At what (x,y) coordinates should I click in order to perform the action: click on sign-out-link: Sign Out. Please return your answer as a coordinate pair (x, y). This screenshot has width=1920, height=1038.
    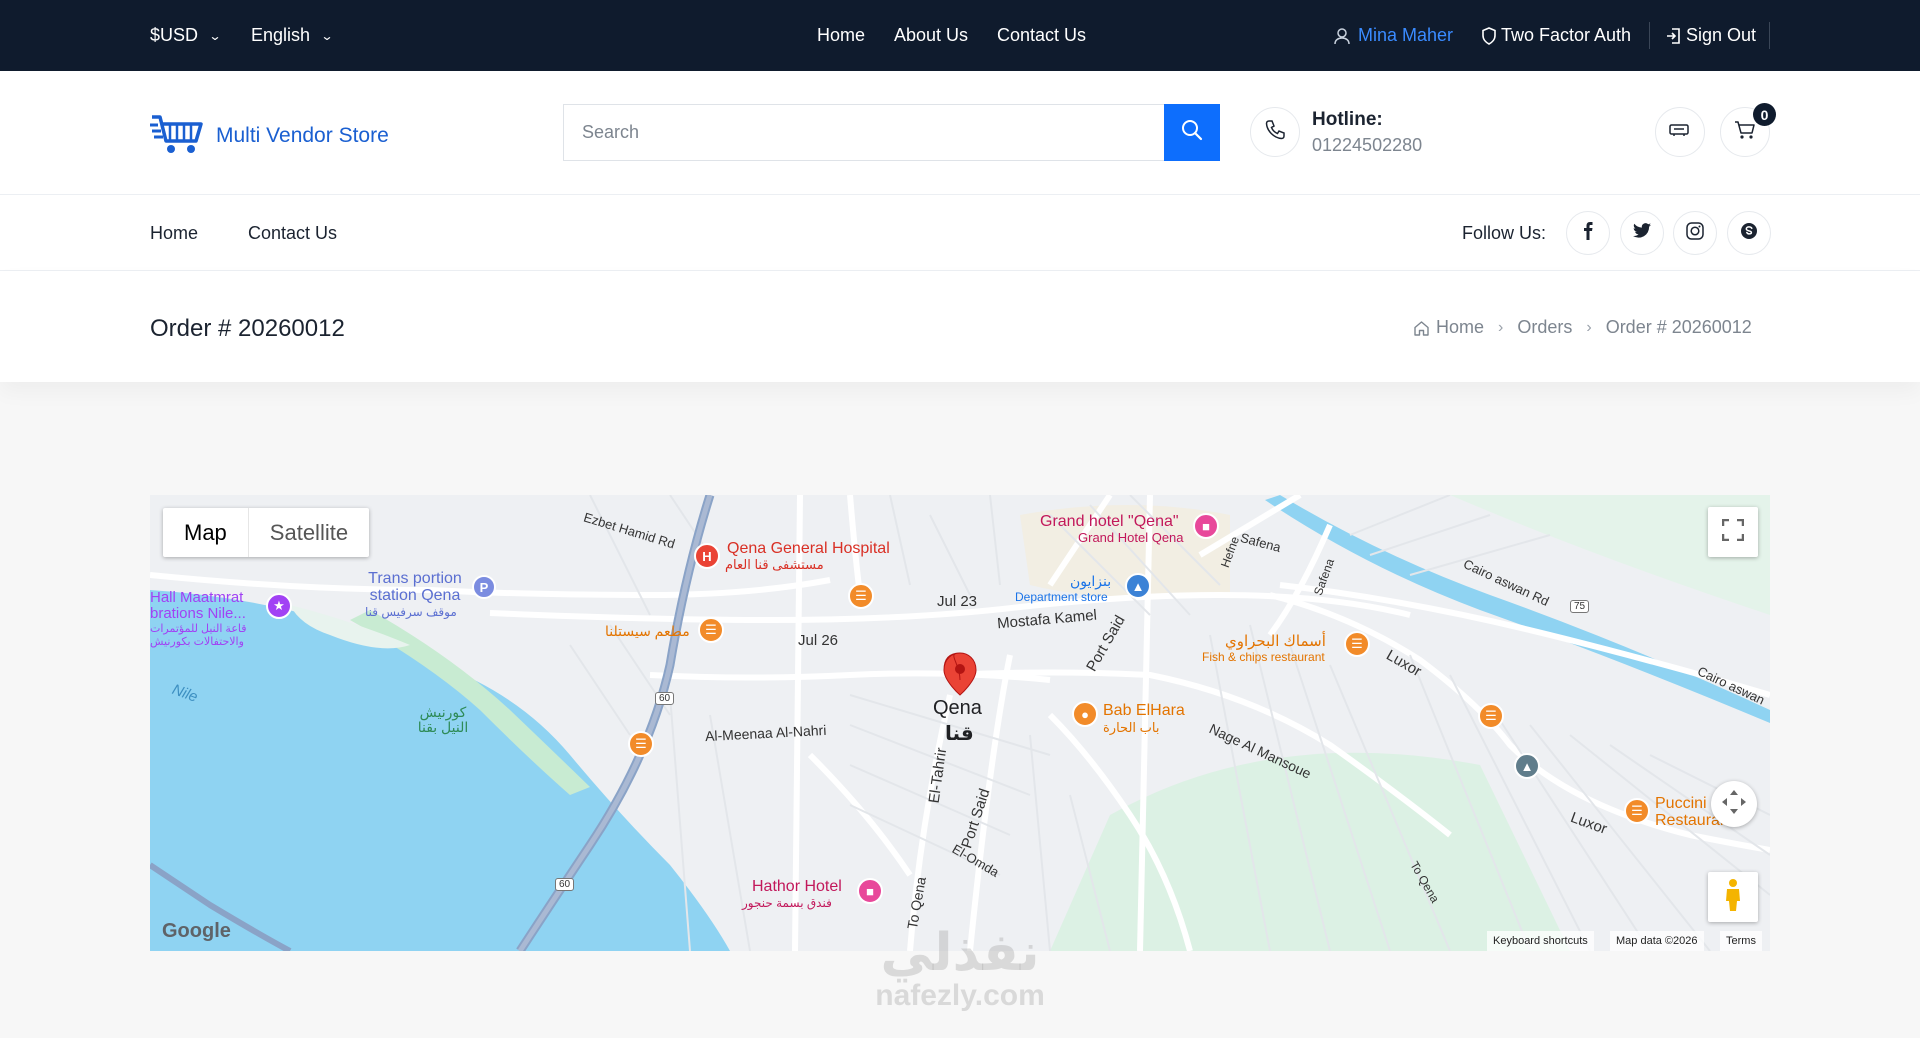
    Looking at the image, I should click on (1711, 35).